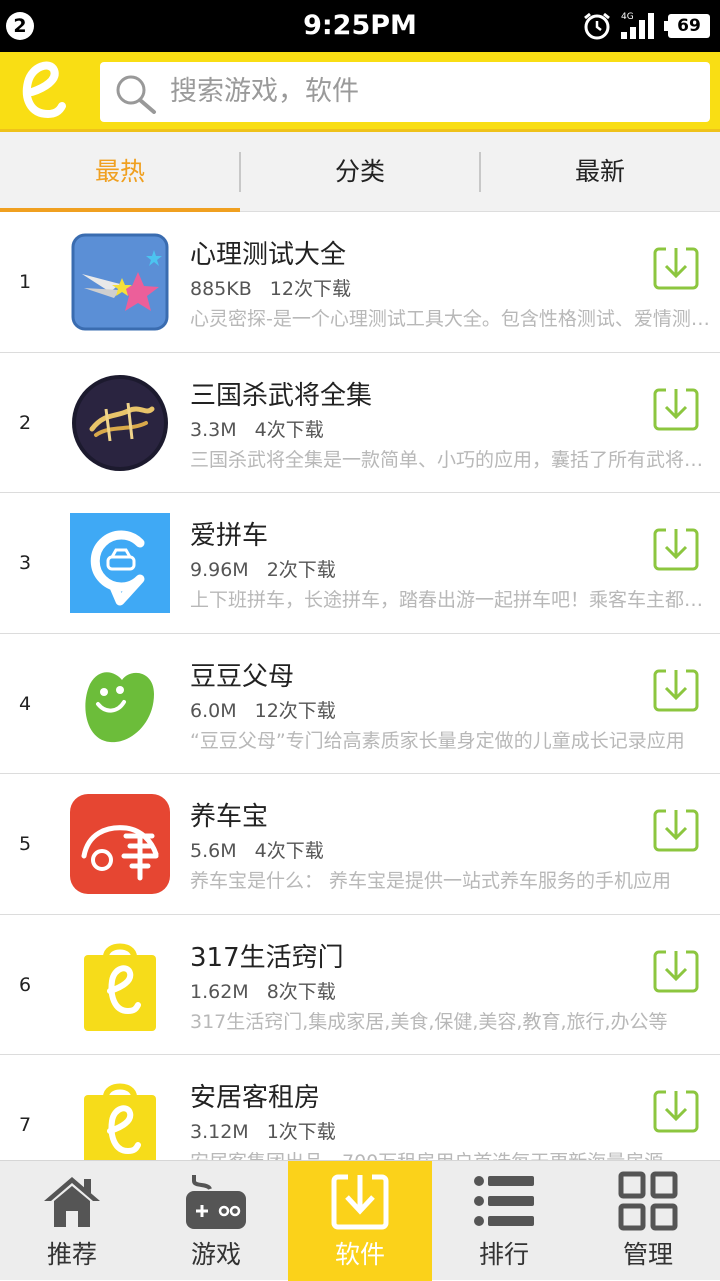 The width and height of the screenshot is (720, 1281). I want to click on app-meta: 3.12M 1次下载, so click(263, 1130).